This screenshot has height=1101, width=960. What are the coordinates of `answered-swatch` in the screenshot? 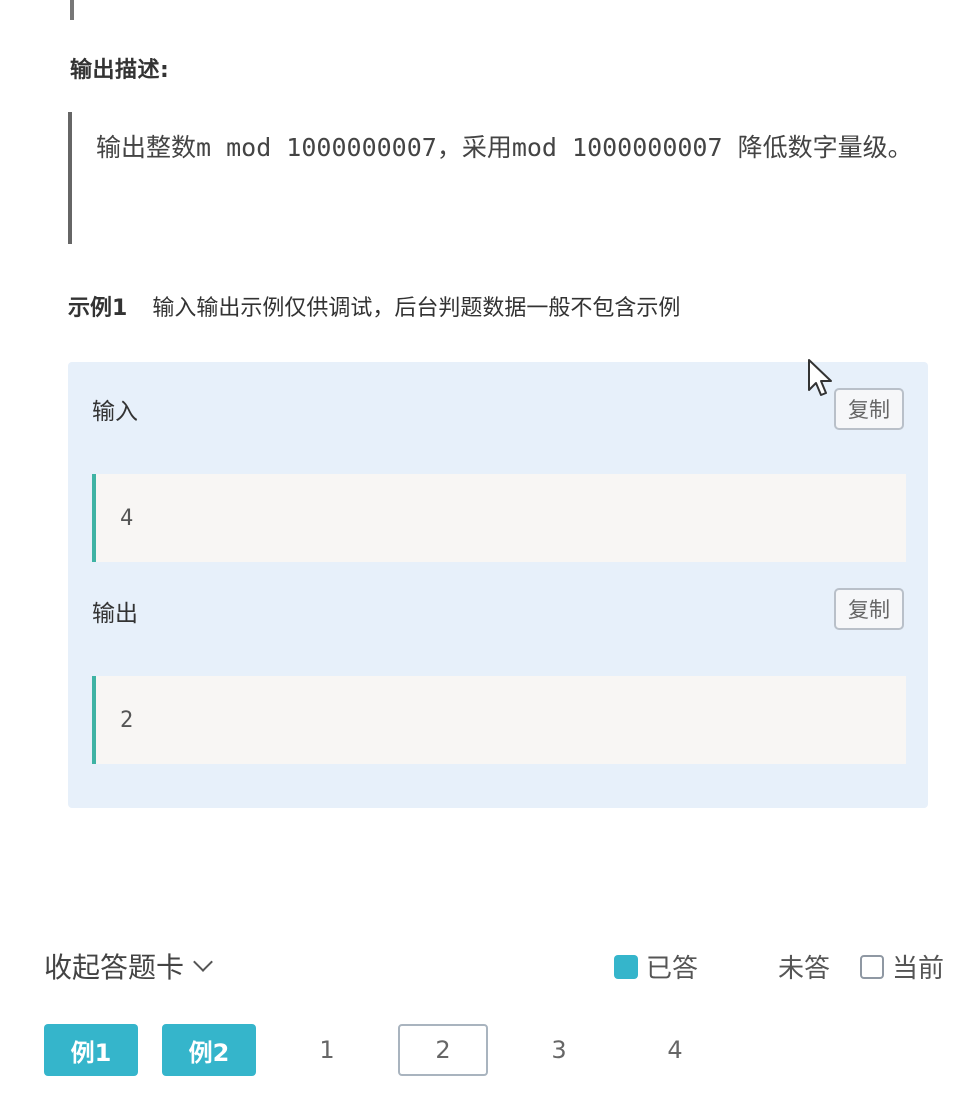 It's located at (626, 966).